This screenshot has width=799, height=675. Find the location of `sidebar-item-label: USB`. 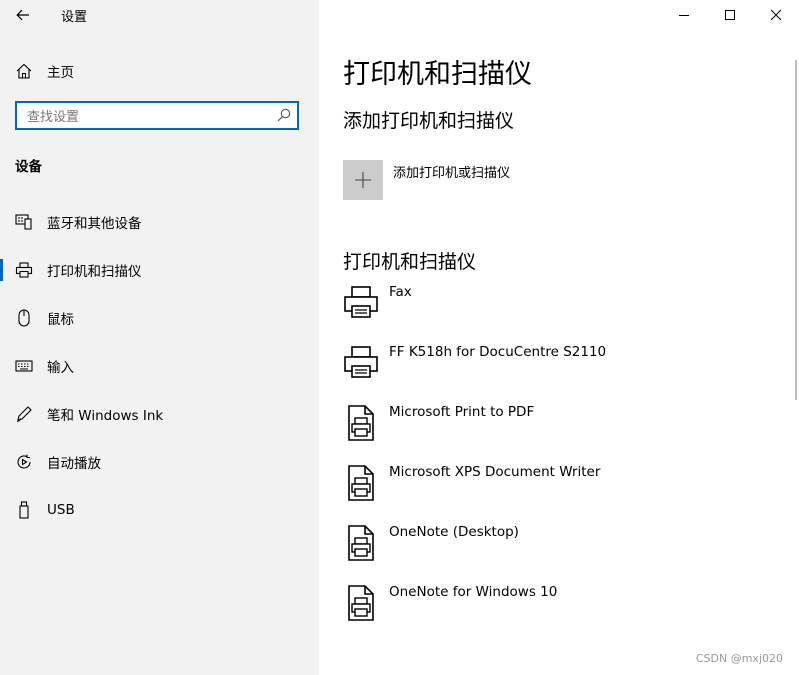

sidebar-item-label: USB is located at coordinates (61, 510).